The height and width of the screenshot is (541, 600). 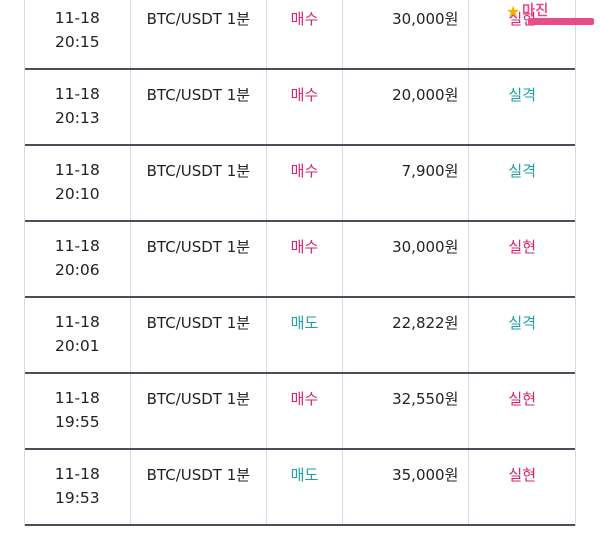 I want to click on table-row: 11-18 20:10 BTC/USDT 1분 매수 7,900원 실격, so click(x=300, y=184).